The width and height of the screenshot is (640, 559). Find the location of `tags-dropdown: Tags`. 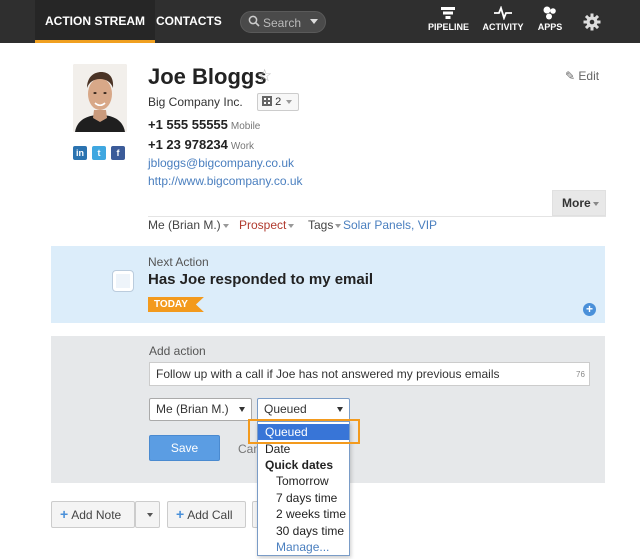

tags-dropdown: Tags is located at coordinates (325, 225).